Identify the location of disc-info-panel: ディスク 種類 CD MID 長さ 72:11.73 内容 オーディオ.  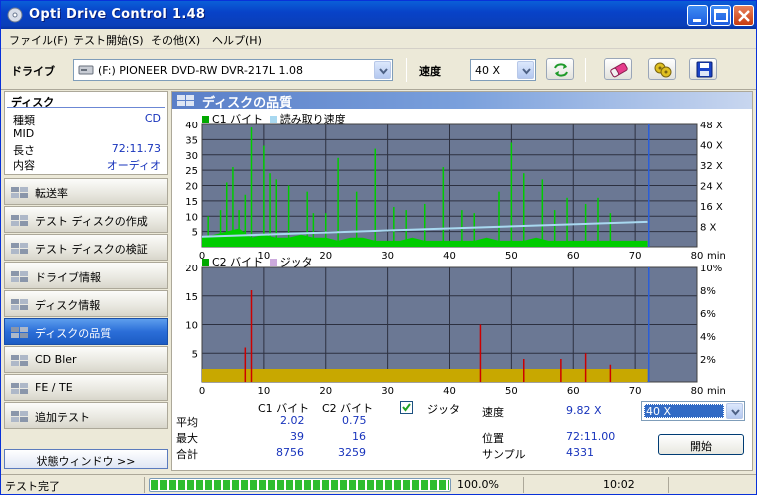
(86, 133).